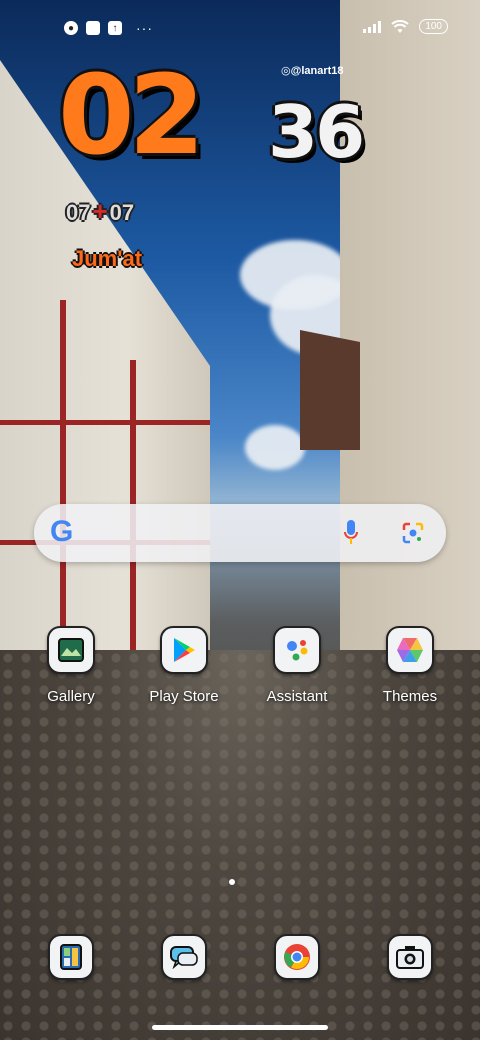 The width and height of the screenshot is (480, 1040). I want to click on notification-app-icon: ●, so click(71, 28).